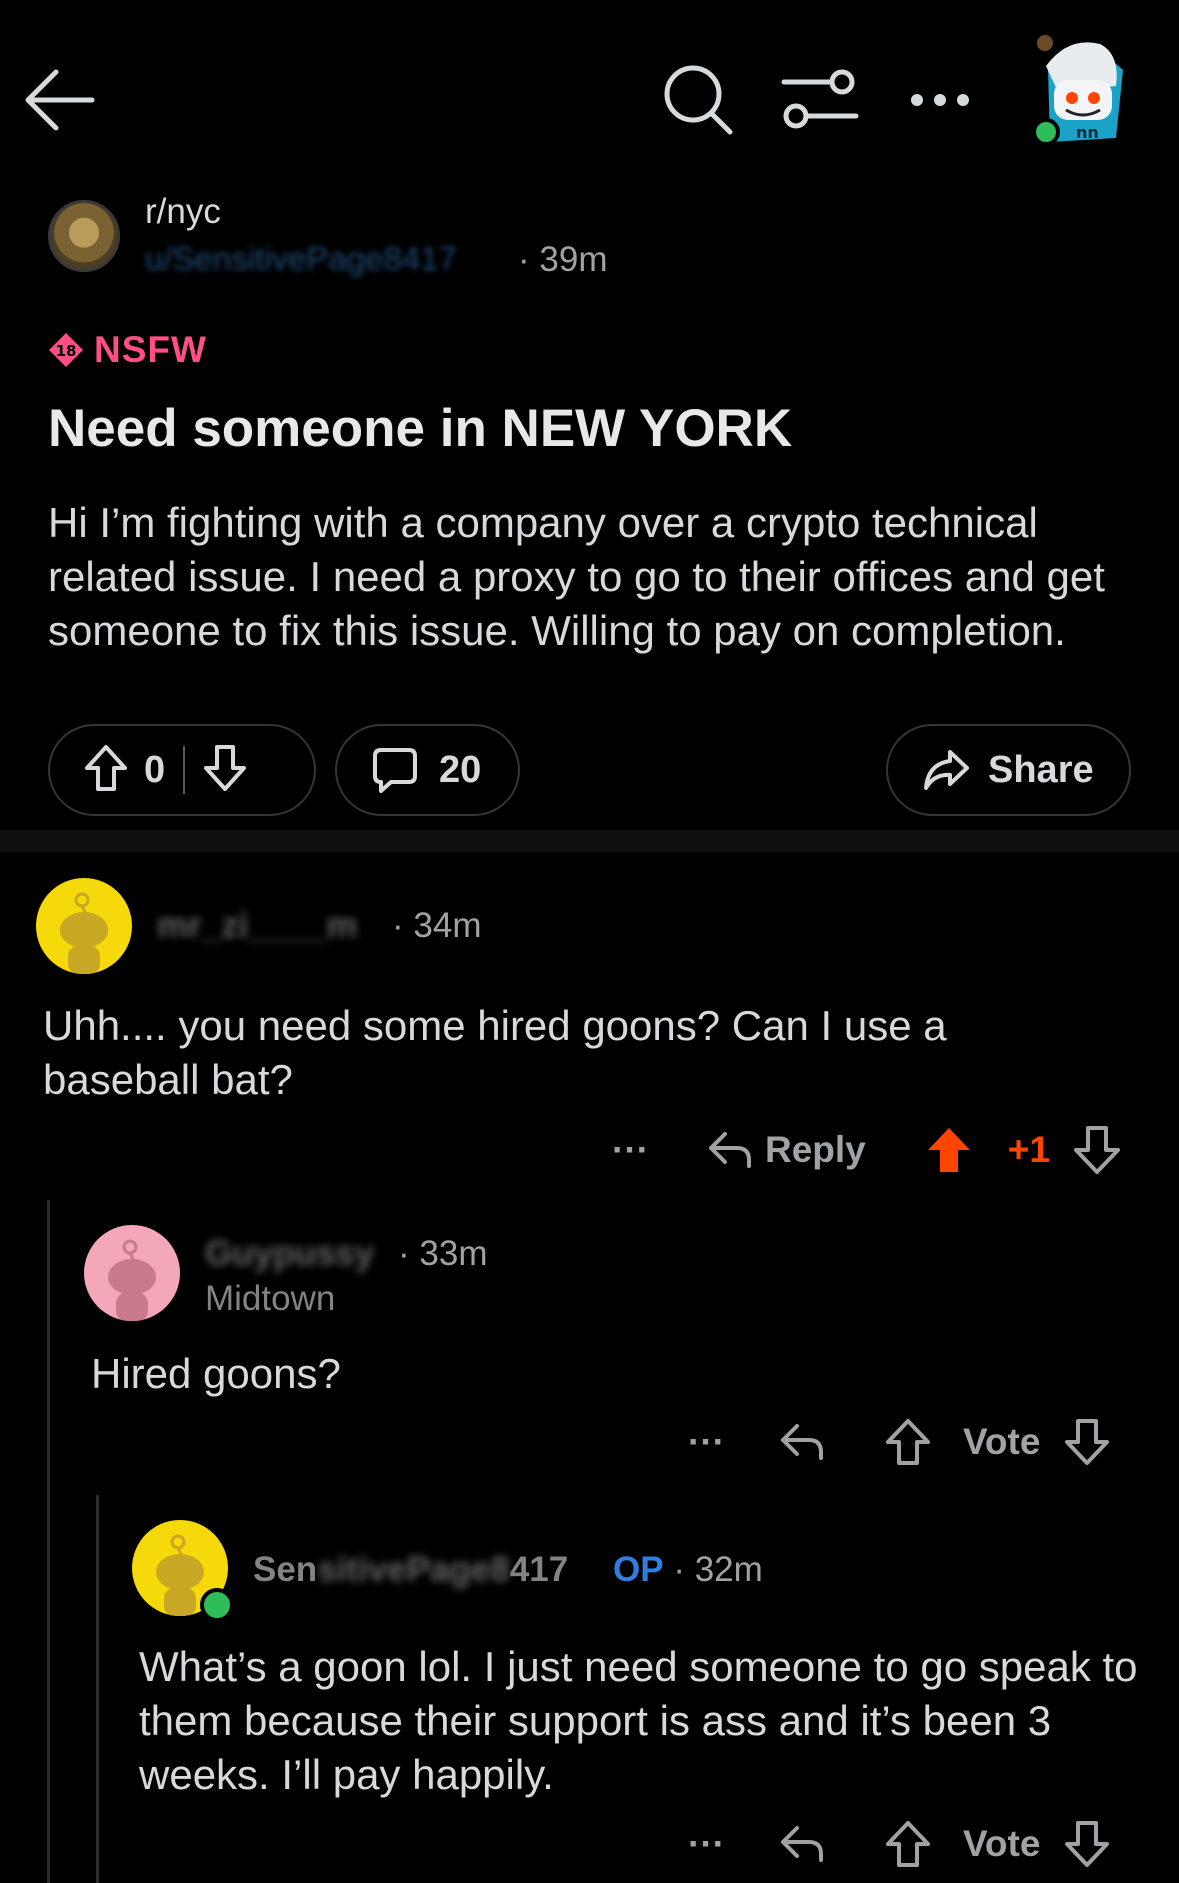 This screenshot has width=1179, height=1883. I want to click on comment-author: mr_zi____m, so click(257, 926).